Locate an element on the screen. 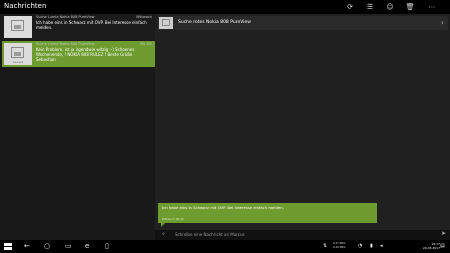 The height and width of the screenshot is (253, 450). back-icon: ← is located at coordinates (27, 246).